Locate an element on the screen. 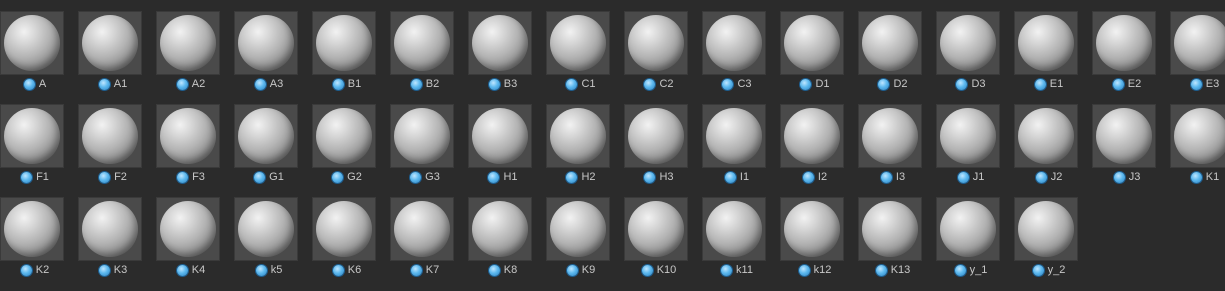 This screenshot has height=291, width=1225. material-tile: B3 is located at coordinates (500, 58).